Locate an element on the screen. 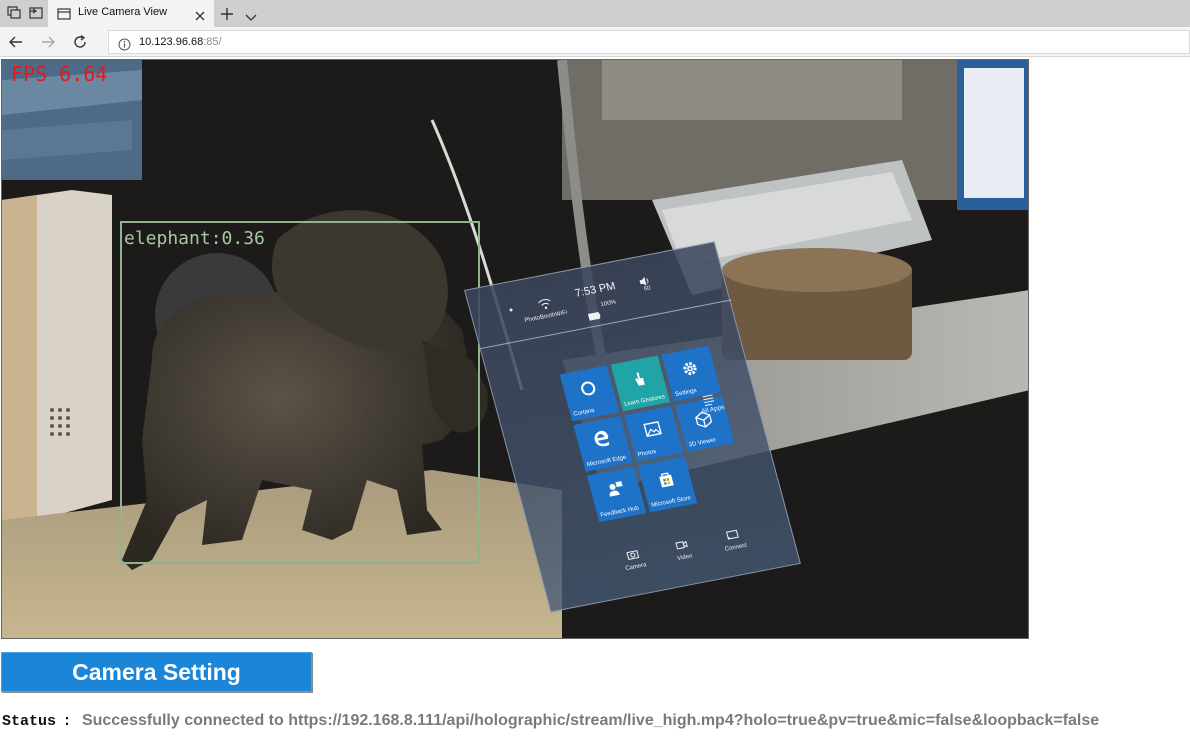 Image resolution: width=1190 pixels, height=748 pixels. url-field: 10.123.96.68:85/ is located at coordinates (649, 42).